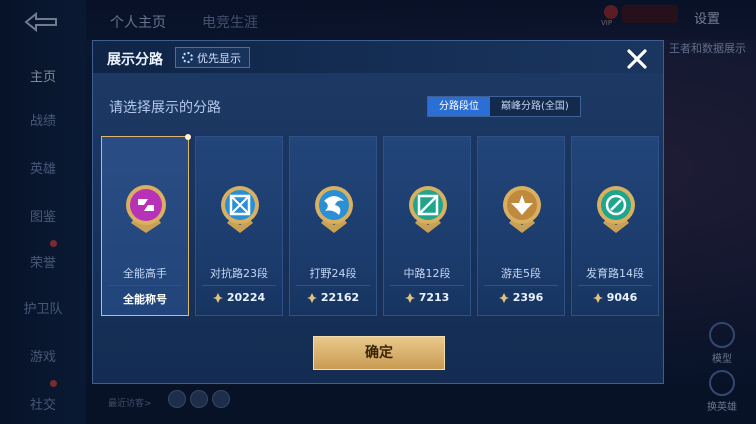 The height and width of the screenshot is (424, 756). I want to click on close-icon, so click(637, 59).